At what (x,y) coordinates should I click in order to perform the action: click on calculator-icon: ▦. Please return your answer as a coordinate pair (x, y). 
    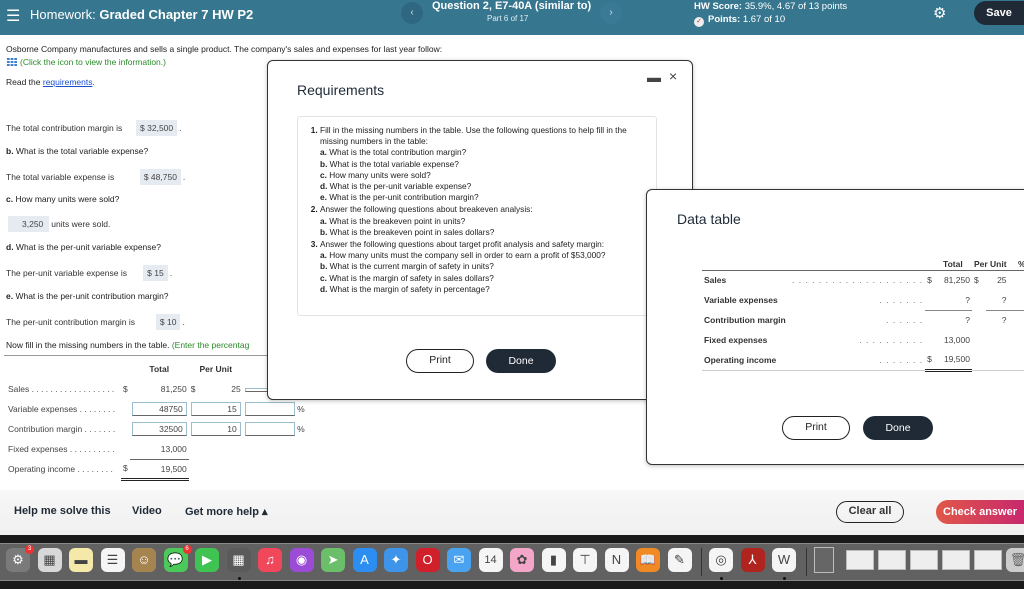
    Looking at the image, I should click on (238, 560).